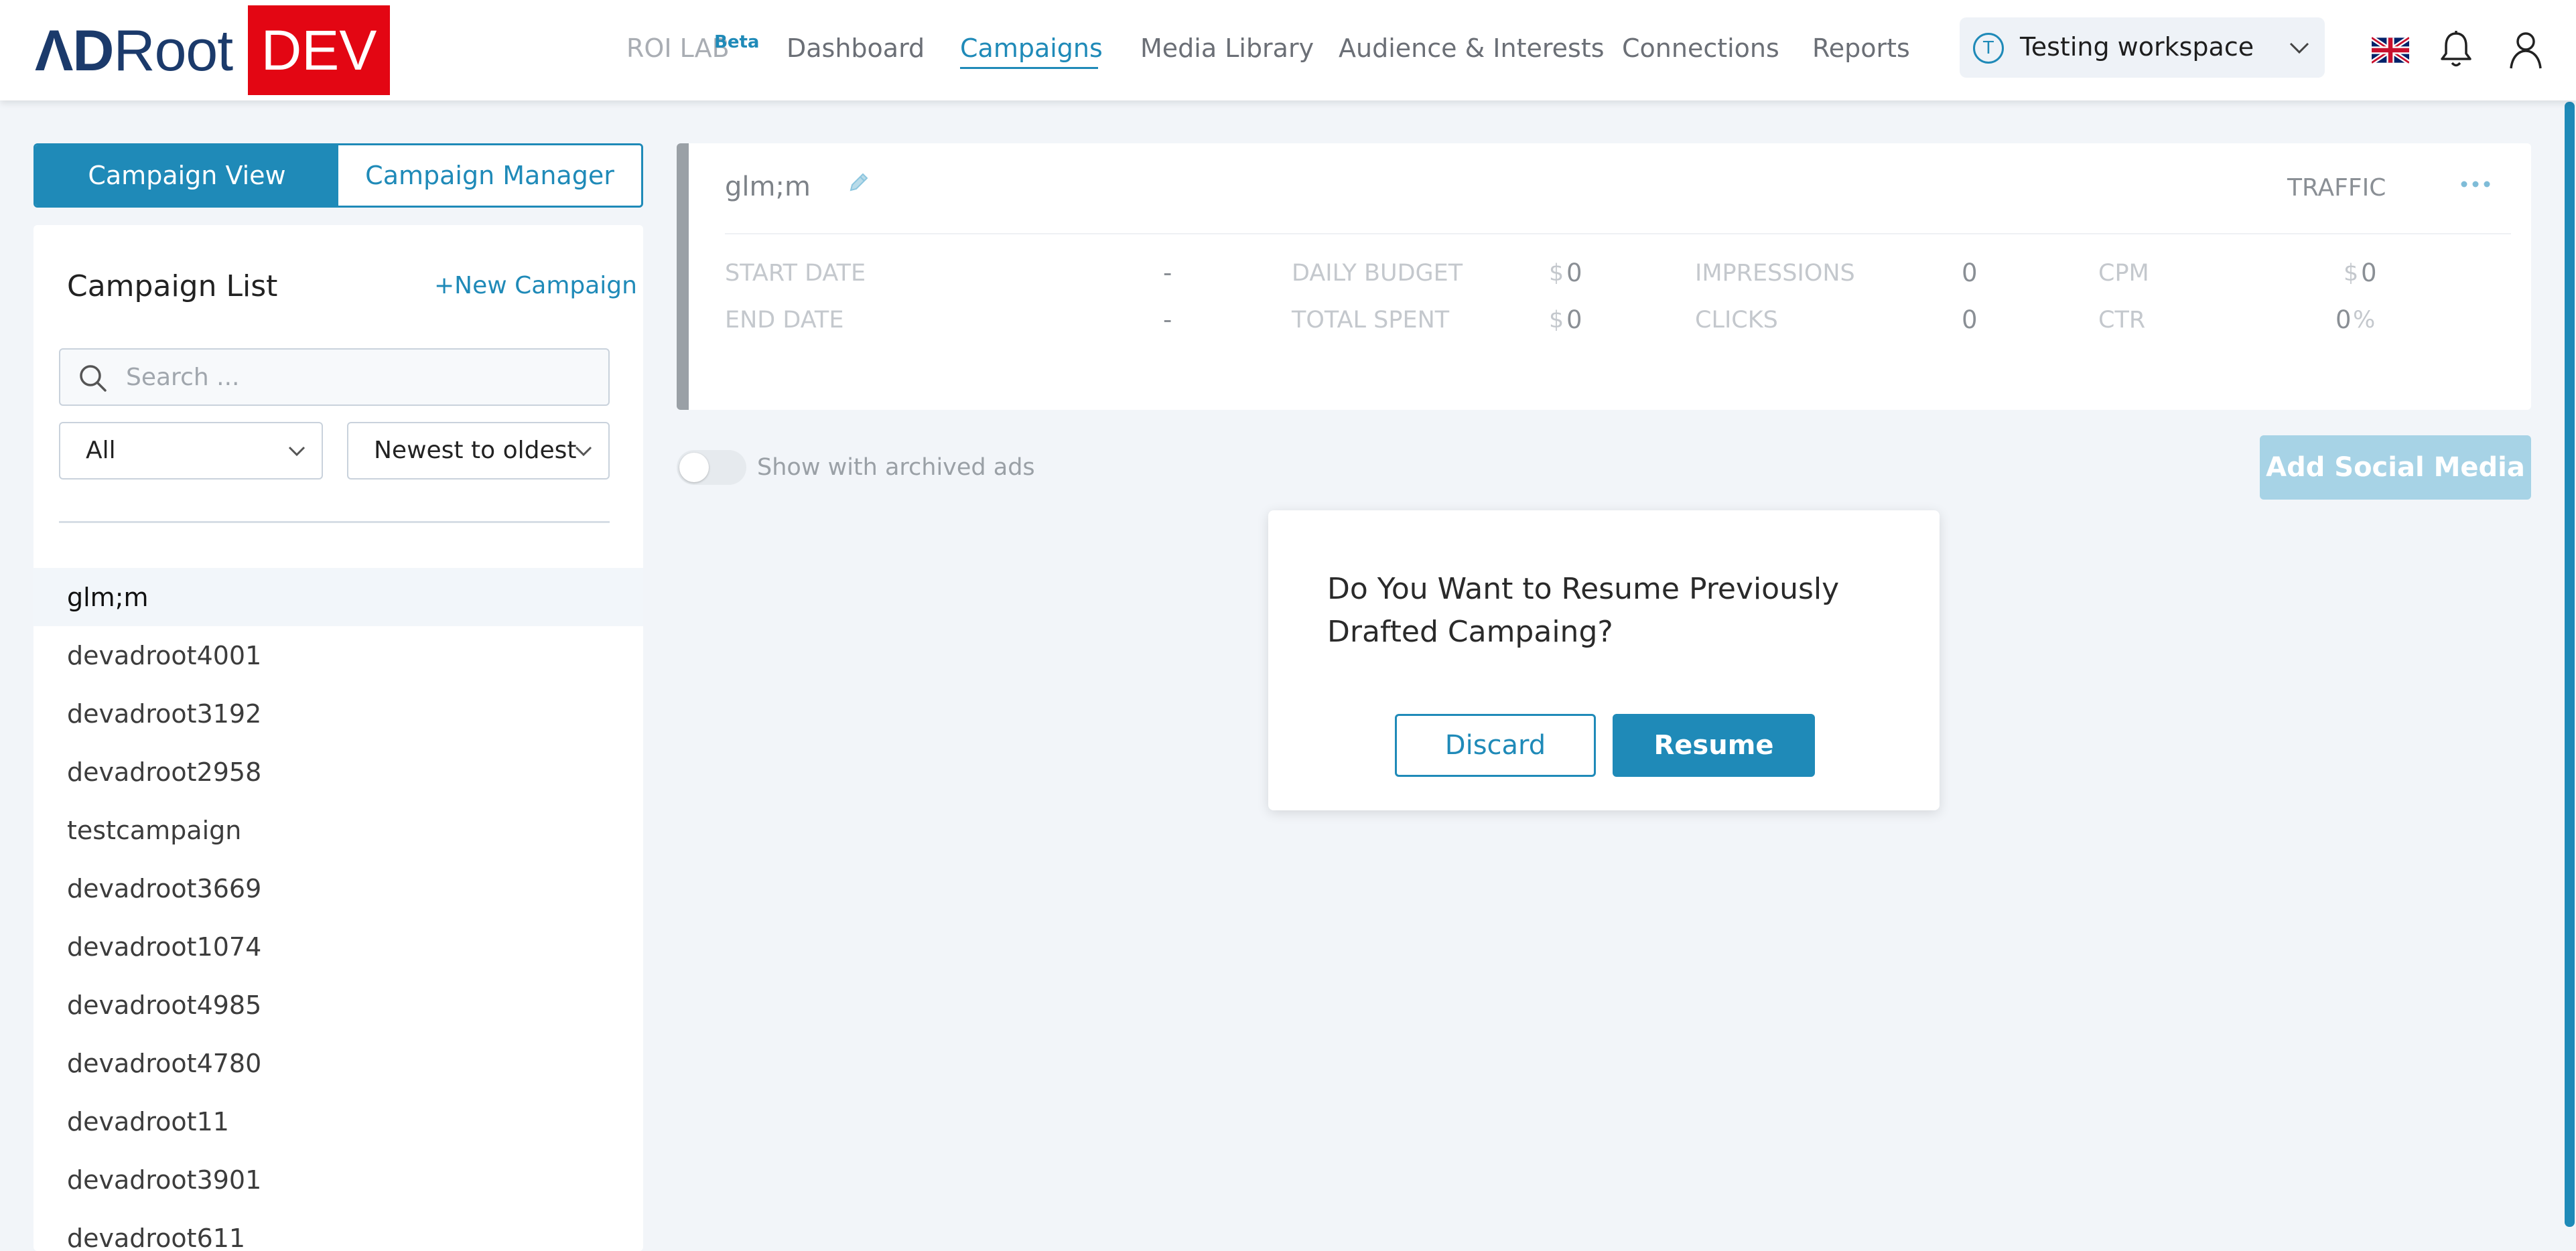  I want to click on edit-pencil-icon, so click(858, 182).